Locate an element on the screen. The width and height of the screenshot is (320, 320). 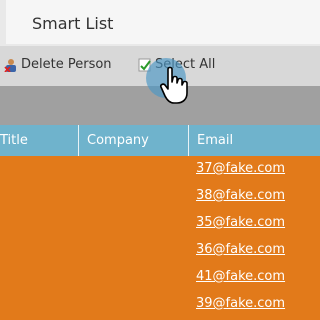
delete-person-button: Delete Person is located at coordinates (58, 64).